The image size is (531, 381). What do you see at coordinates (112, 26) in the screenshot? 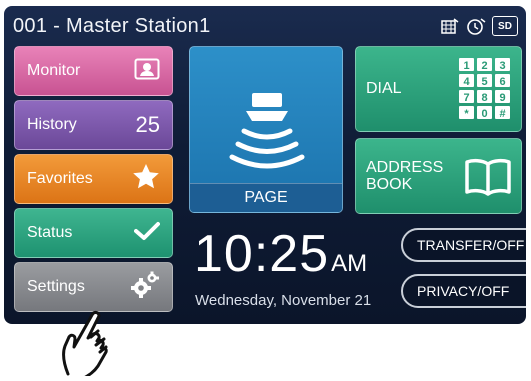
I see `station-title: 001 - Master Station1` at bounding box center [112, 26].